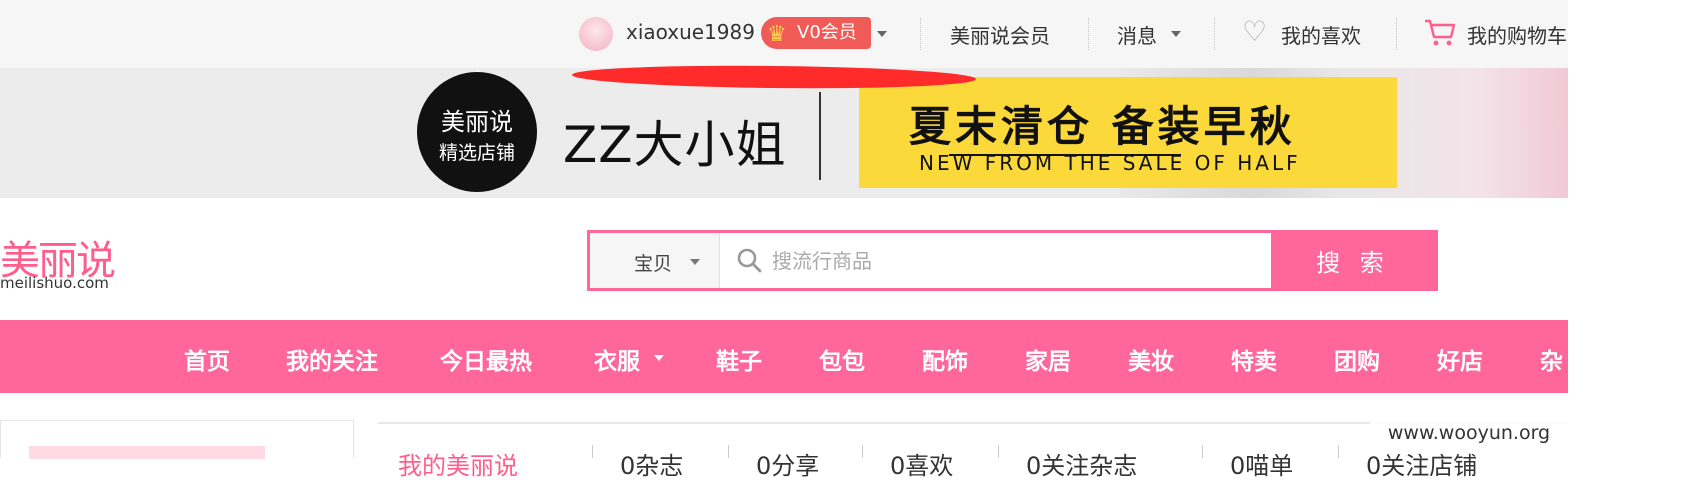  What do you see at coordinates (651, 463) in the screenshot?
I see `tab-magazines: 0杂志` at bounding box center [651, 463].